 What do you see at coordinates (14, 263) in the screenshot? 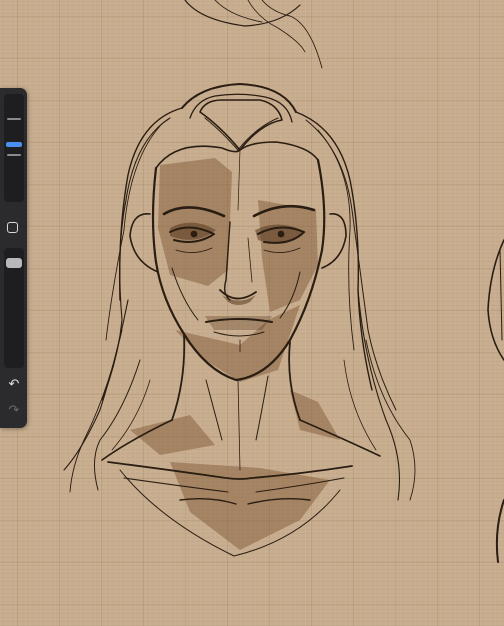
I see `brush-opacity-handle` at bounding box center [14, 263].